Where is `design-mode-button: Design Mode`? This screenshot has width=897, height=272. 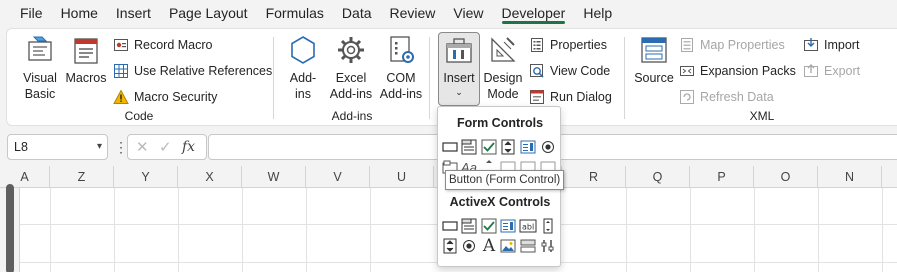
design-mode-button: Design Mode is located at coordinates (503, 67).